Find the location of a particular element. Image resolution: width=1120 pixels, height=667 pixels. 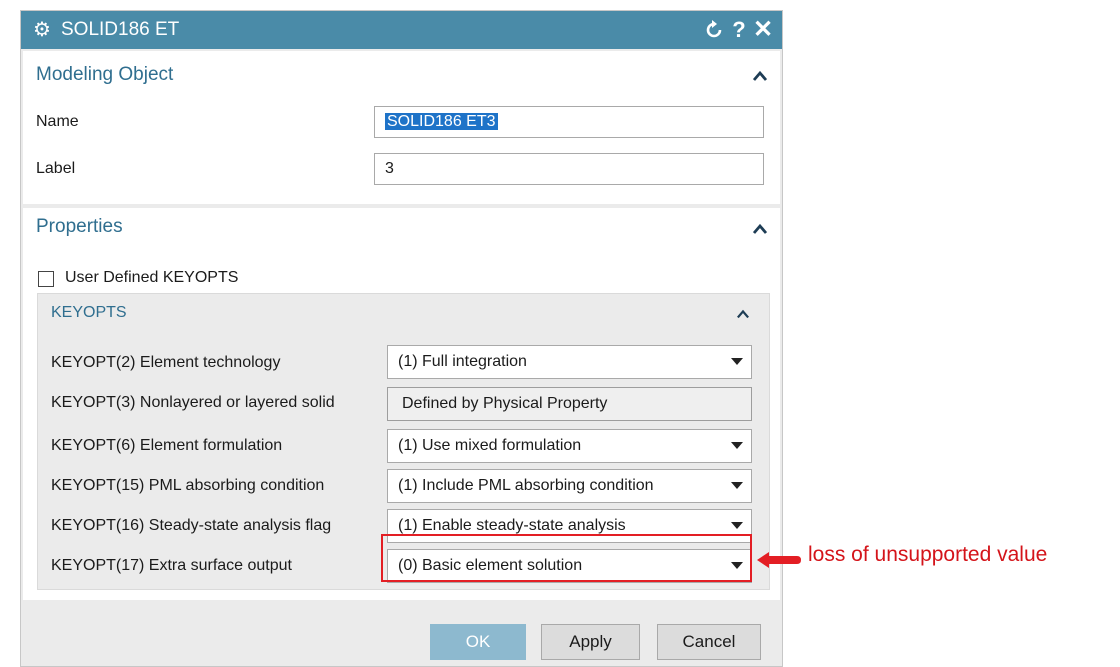

close-button: ✕ is located at coordinates (763, 30).